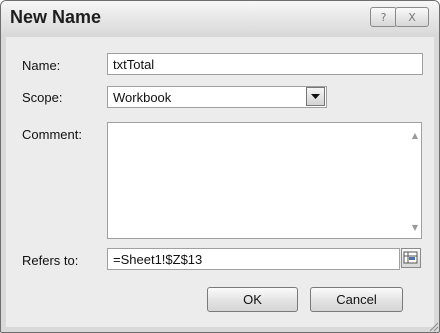 The width and height of the screenshot is (440, 333). What do you see at coordinates (265, 64) in the screenshot?
I see `name-input: txtTotal` at bounding box center [265, 64].